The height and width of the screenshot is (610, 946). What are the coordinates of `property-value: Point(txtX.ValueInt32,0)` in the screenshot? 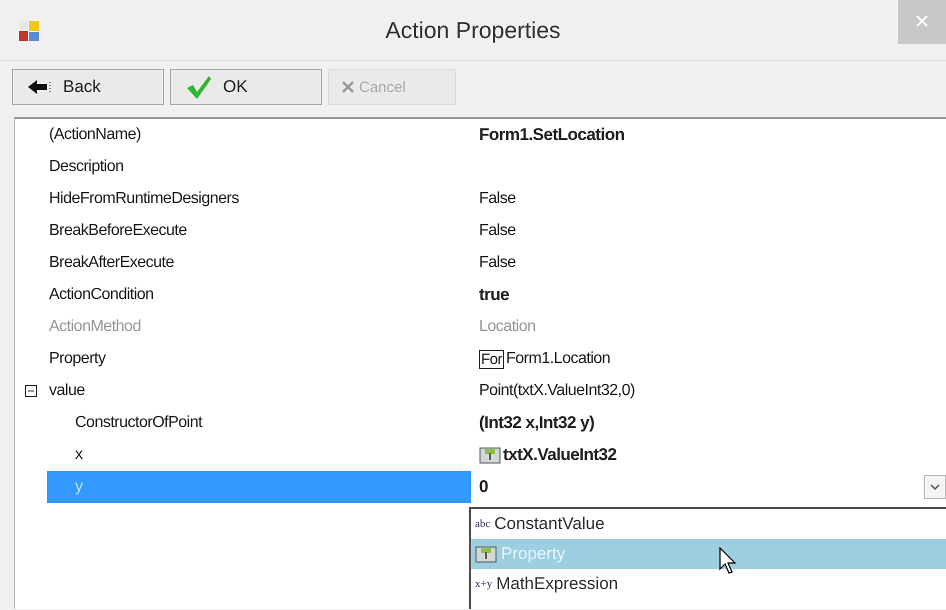 It's located at (557, 391).